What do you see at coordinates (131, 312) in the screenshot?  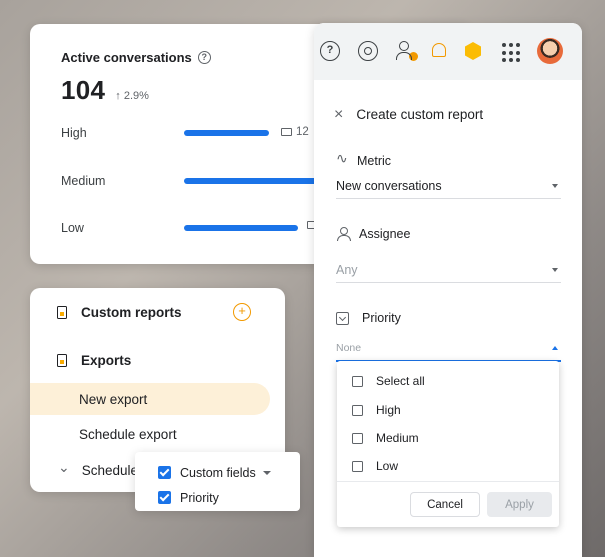 I see `custom-reports-label: Custom reports` at bounding box center [131, 312].